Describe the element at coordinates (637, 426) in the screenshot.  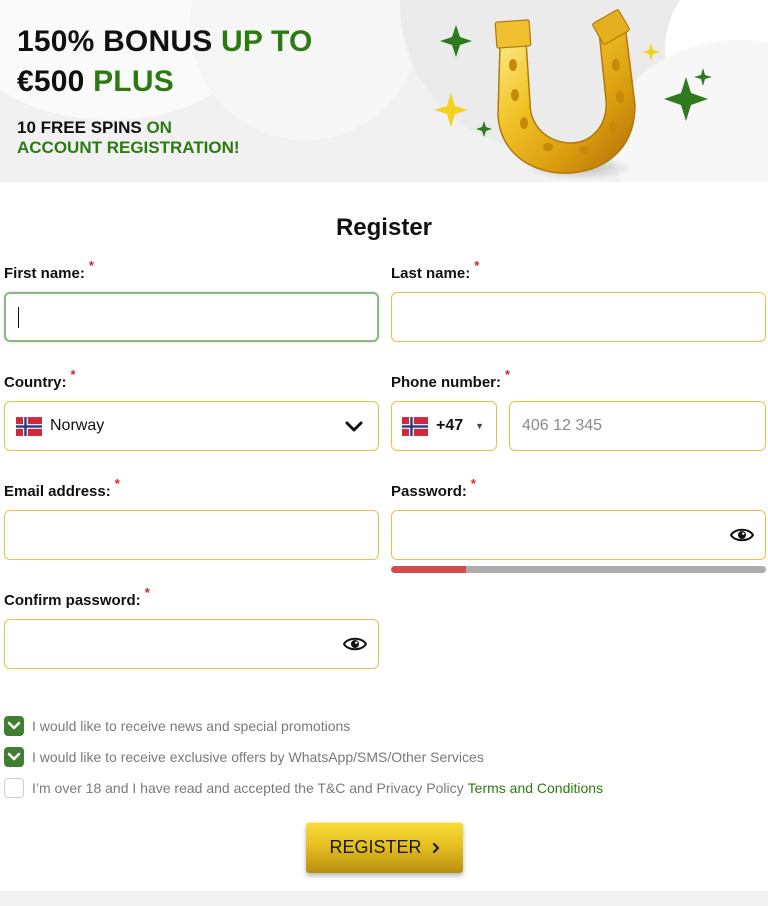
I see `phone-number-input: 406 12 345` at that location.